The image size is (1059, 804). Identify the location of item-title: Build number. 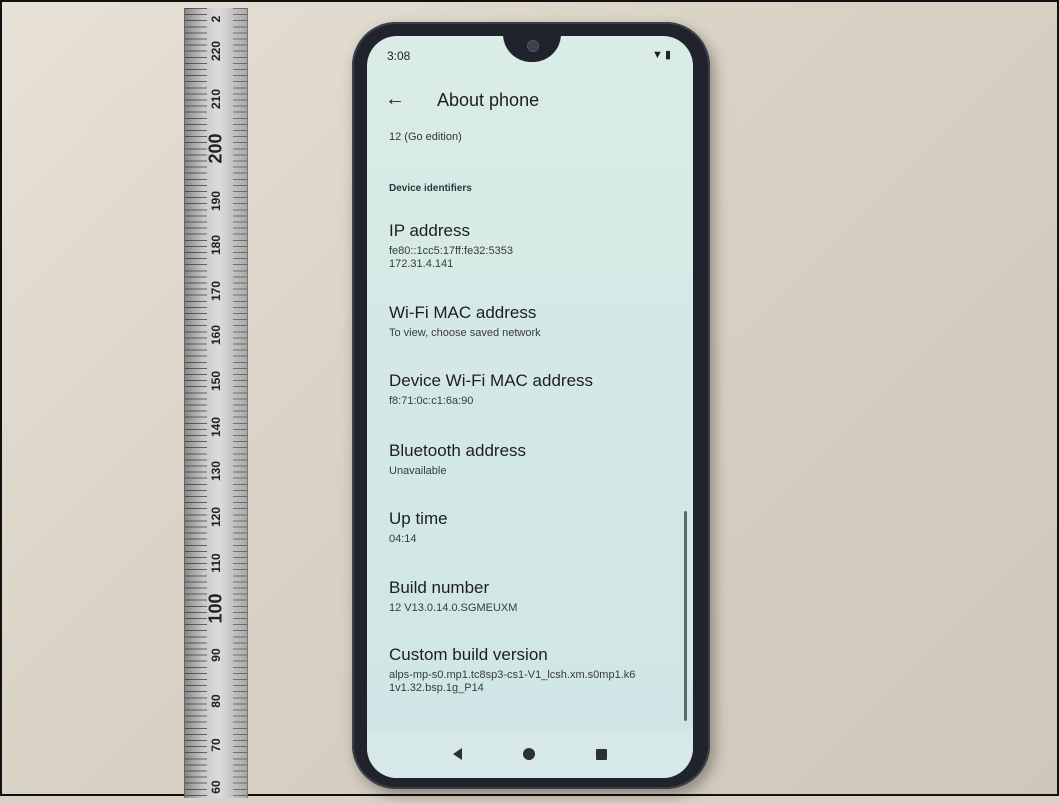
(439, 587).